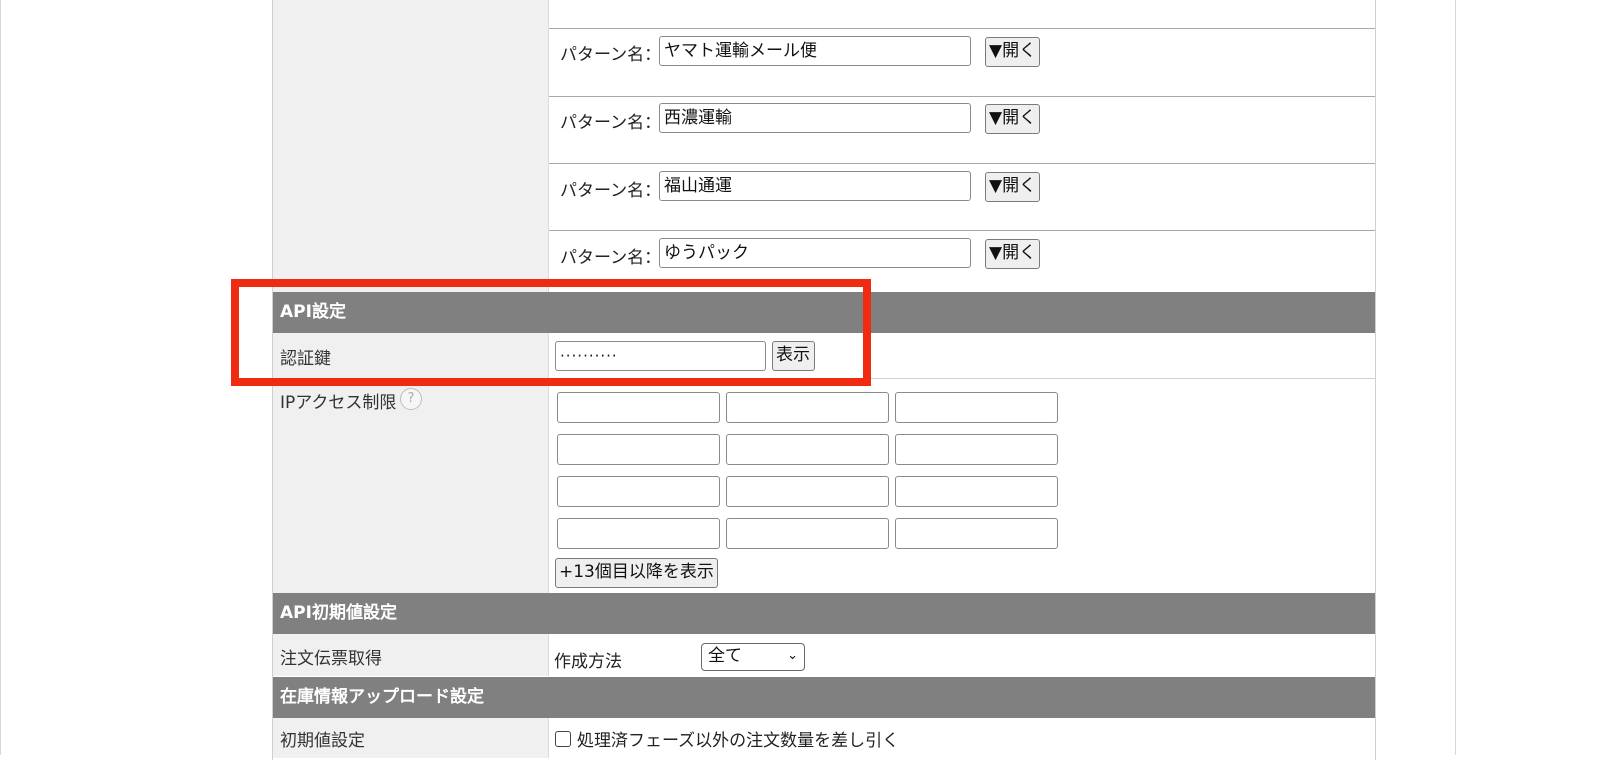 The image size is (1600, 760). I want to click on method-select: 全て ⌄, so click(753, 657).